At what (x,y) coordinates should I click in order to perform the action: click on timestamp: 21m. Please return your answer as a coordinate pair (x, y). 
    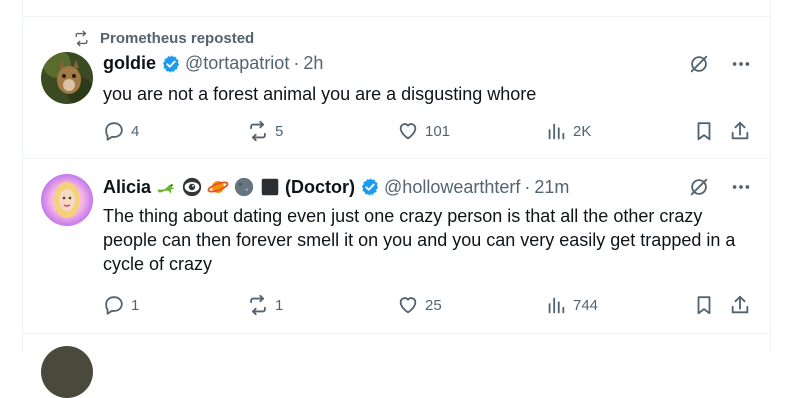
    Looking at the image, I should click on (551, 187).